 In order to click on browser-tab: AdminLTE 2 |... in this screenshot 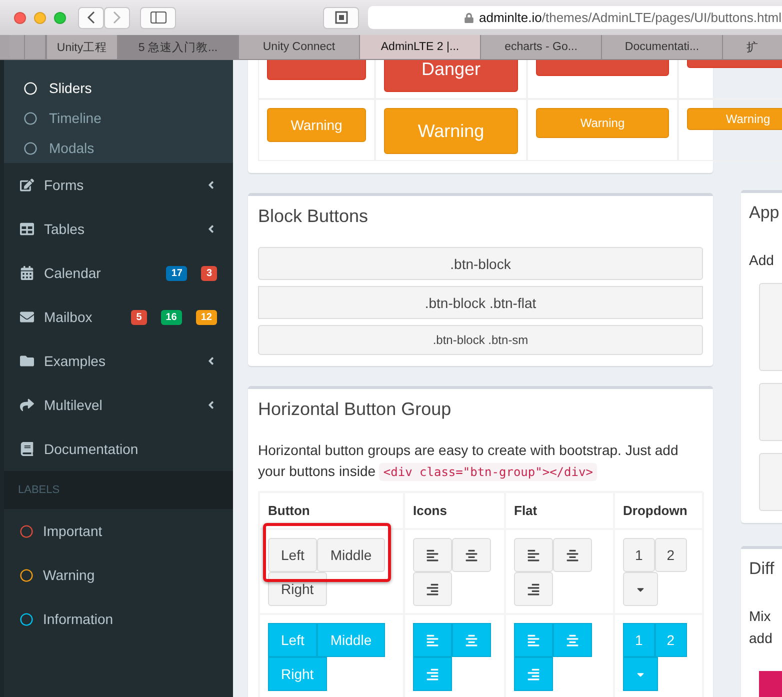, I will do `click(419, 47)`.